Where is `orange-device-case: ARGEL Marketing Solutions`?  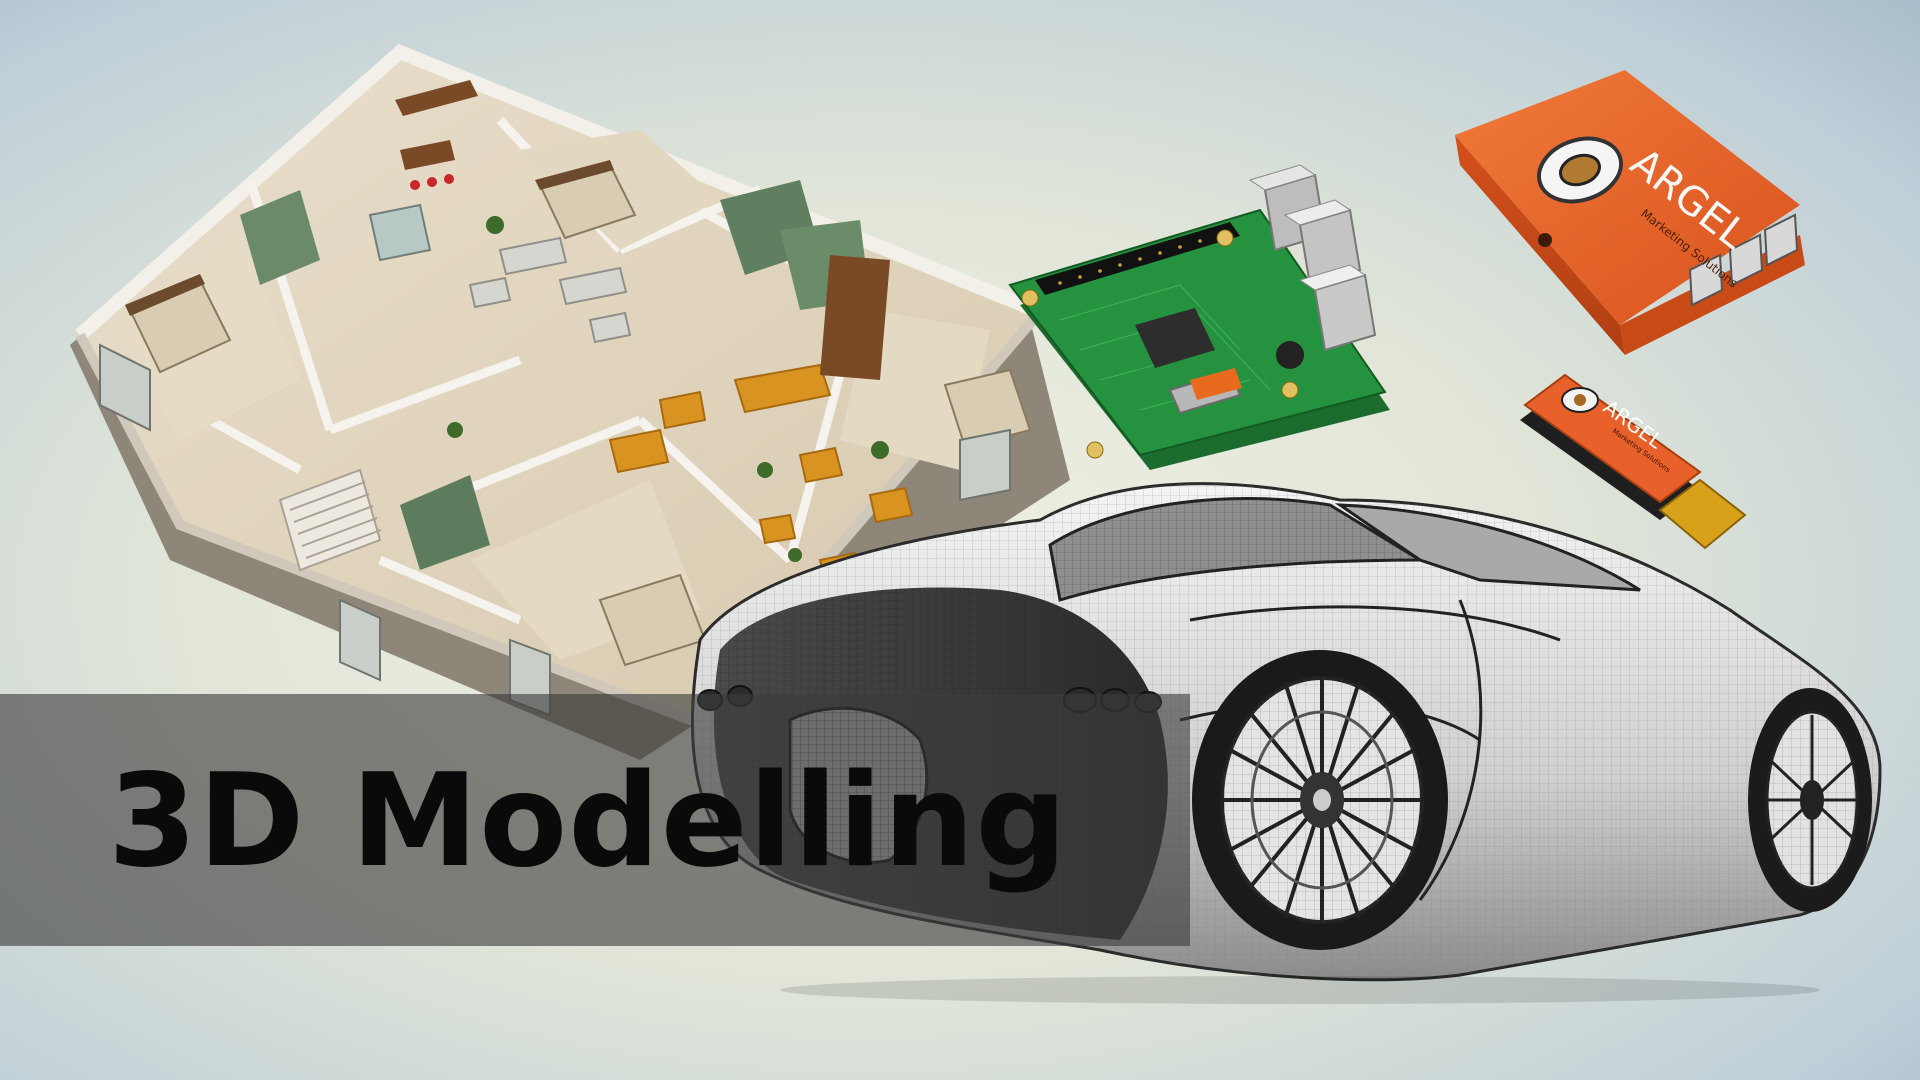 orange-device-case: ARGEL Marketing Solutions is located at coordinates (1630, 212).